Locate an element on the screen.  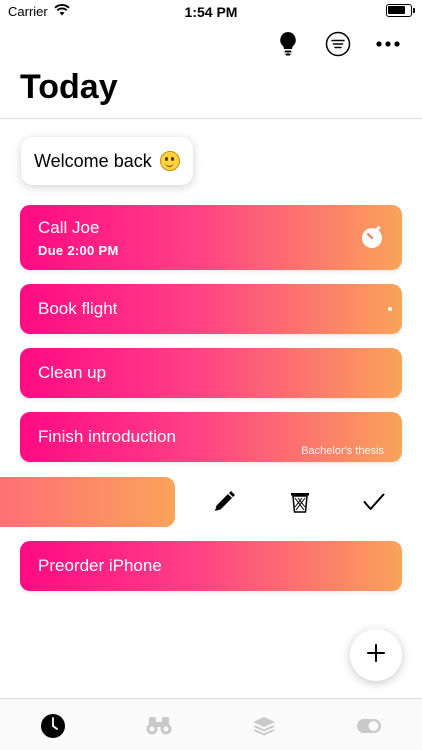
dot-indicator is located at coordinates (390, 309).